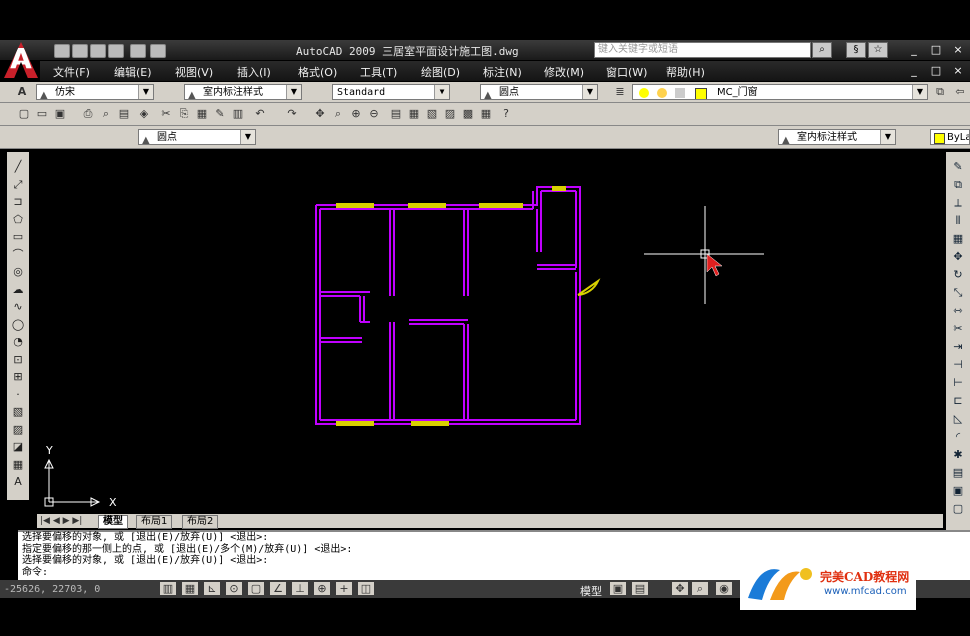 This screenshot has height=636, width=970. Describe the element at coordinates (958, 257) in the screenshot. I see `move-icon: ✥` at that location.